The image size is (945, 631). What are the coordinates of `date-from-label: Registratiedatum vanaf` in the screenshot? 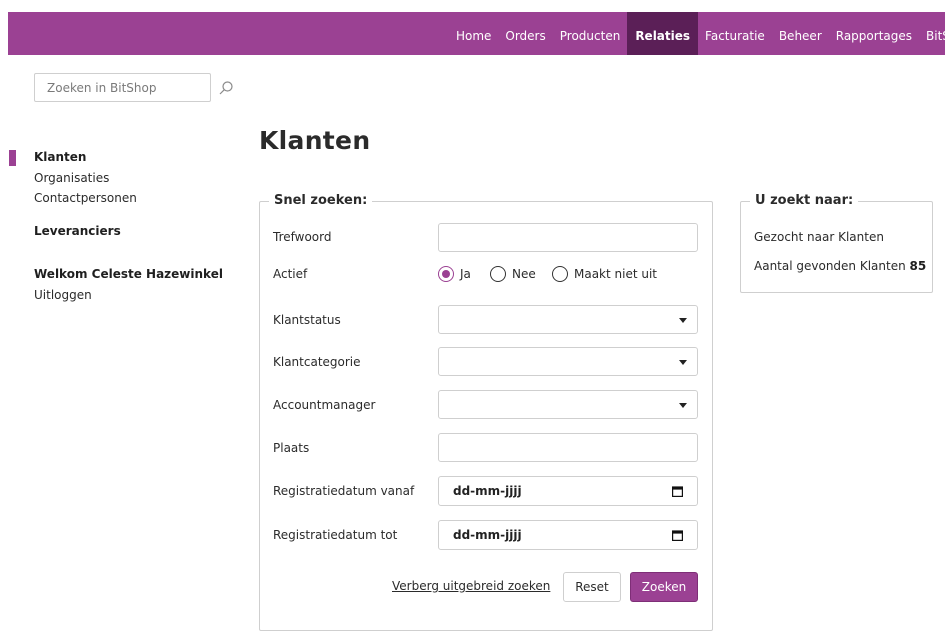 It's located at (344, 491).